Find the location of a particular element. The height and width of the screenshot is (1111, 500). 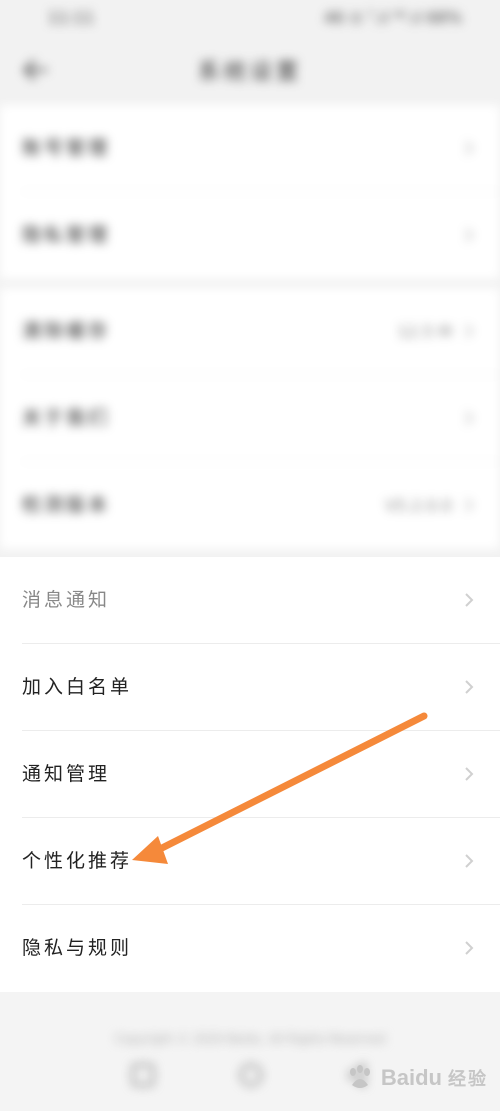

settings-row-privacy: 隐私管理 is located at coordinates (250, 235).